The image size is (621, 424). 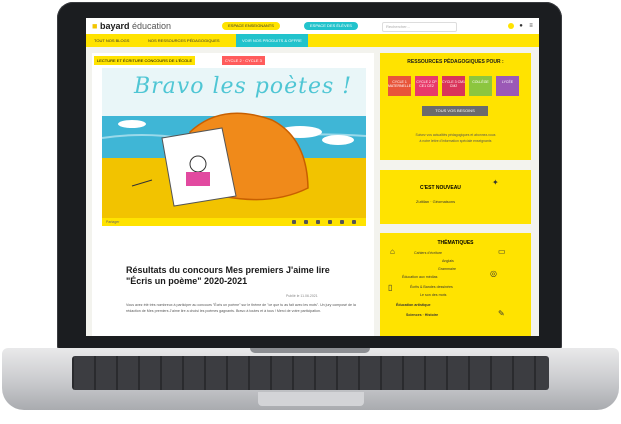 I want to click on new-card: C'EST NOUVEAU Zuttilan · Géomaisons ✦, so click(x=455, y=197).